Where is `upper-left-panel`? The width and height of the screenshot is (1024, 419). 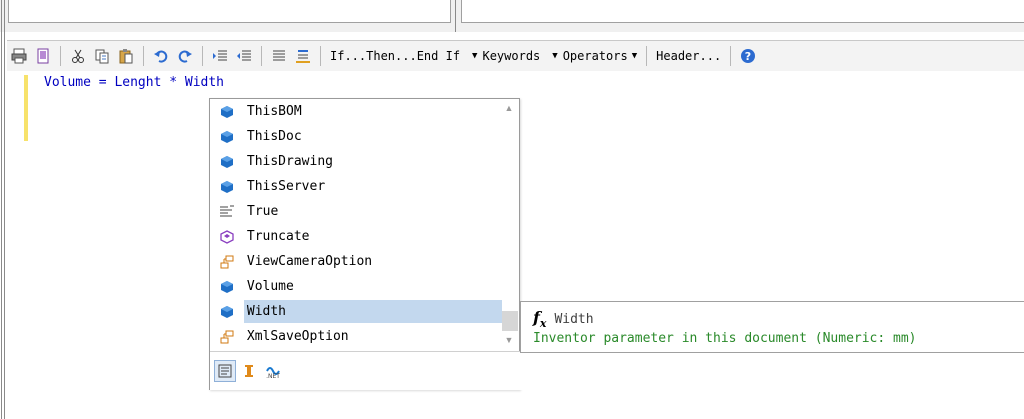
upper-left-panel is located at coordinates (229, 11).